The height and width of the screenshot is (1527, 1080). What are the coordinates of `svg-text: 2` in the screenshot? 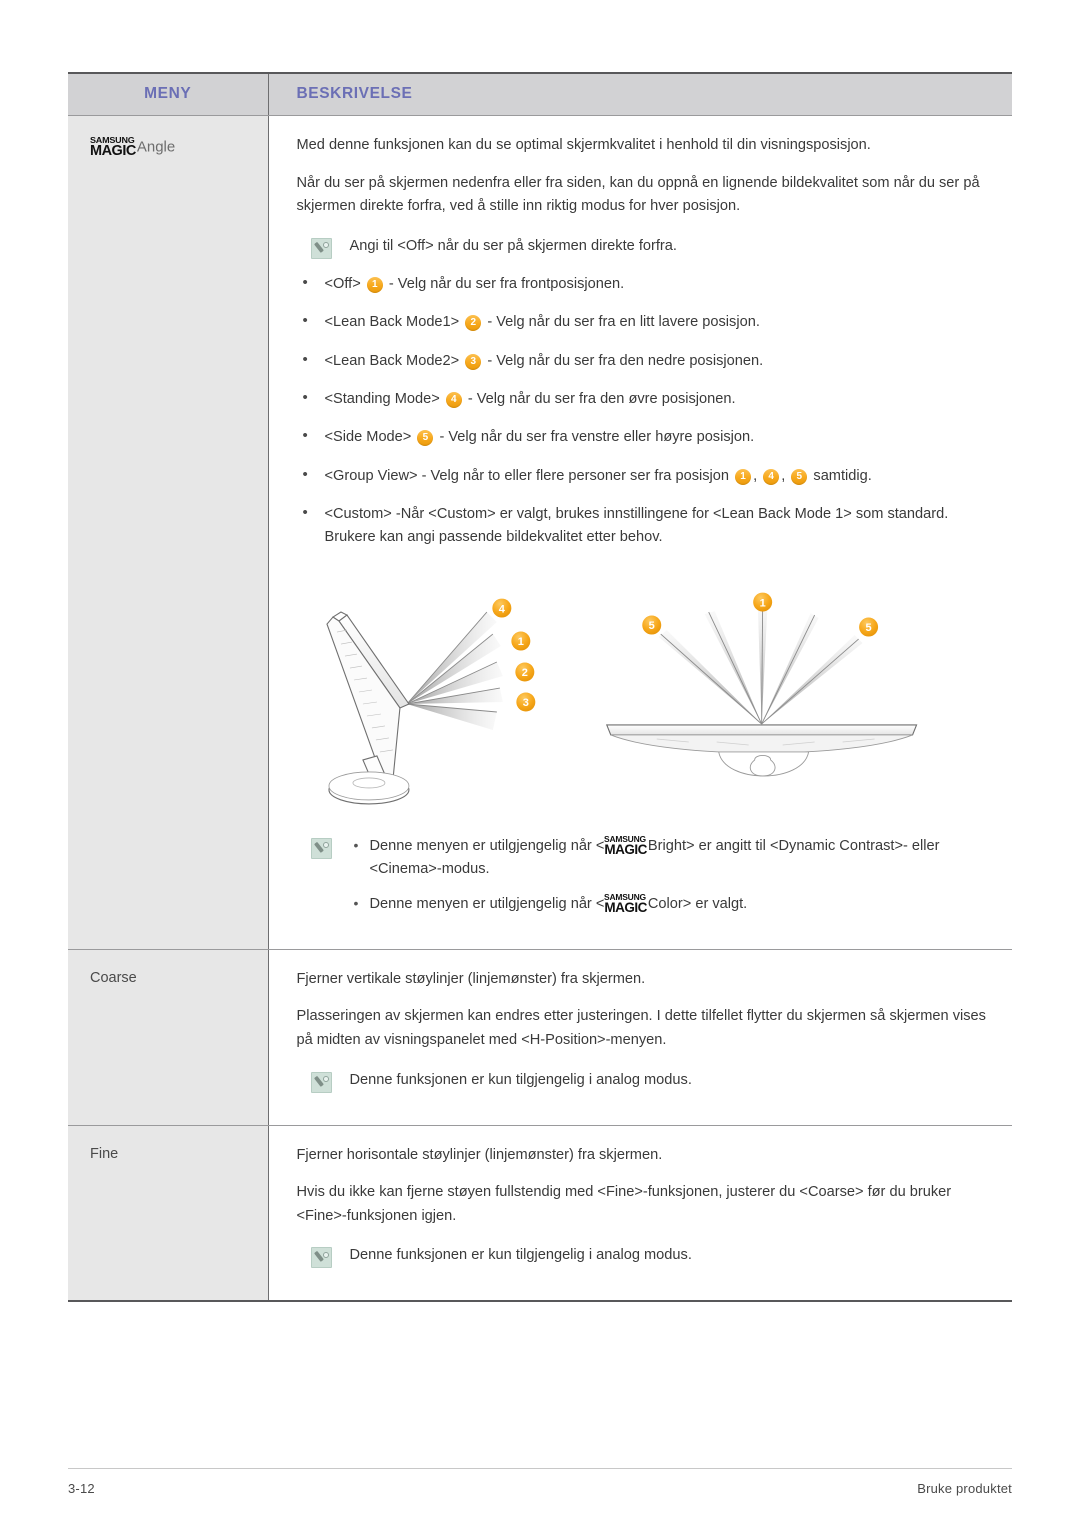 It's located at (524, 673).